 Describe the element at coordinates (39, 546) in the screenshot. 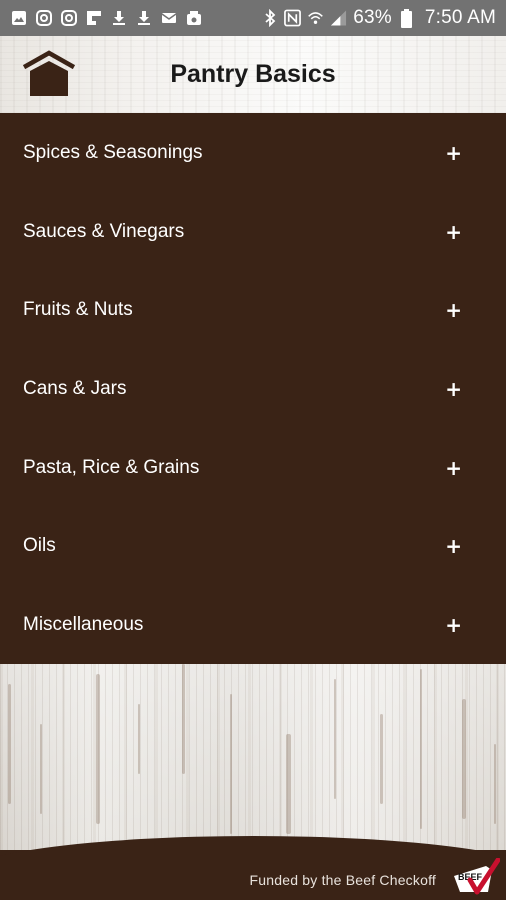

I see `menu-item-label: Oils` at that location.